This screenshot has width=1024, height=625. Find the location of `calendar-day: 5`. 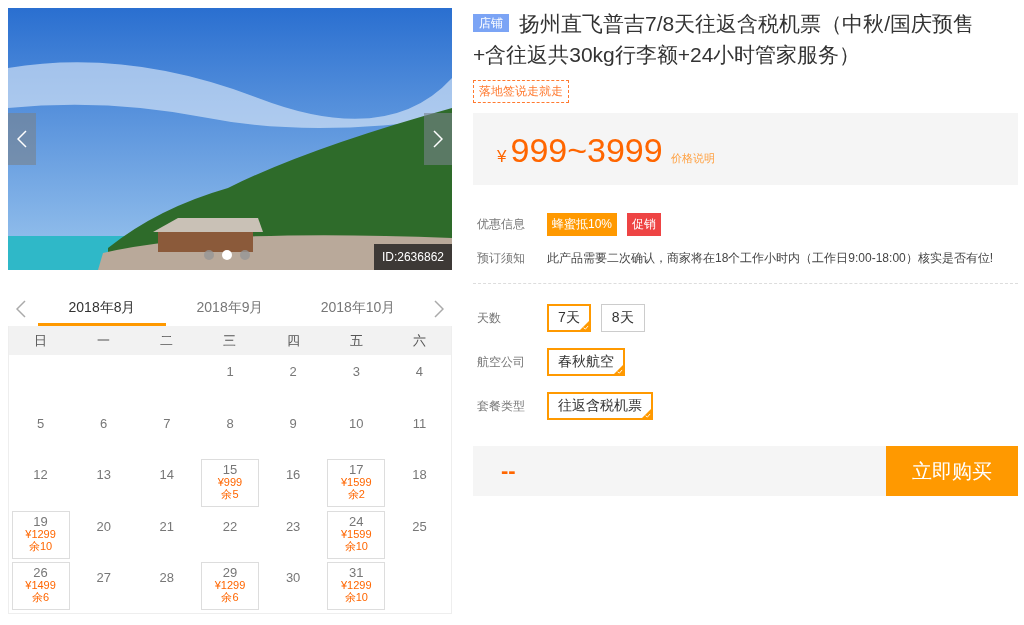

calendar-day: 5 is located at coordinates (40, 432).